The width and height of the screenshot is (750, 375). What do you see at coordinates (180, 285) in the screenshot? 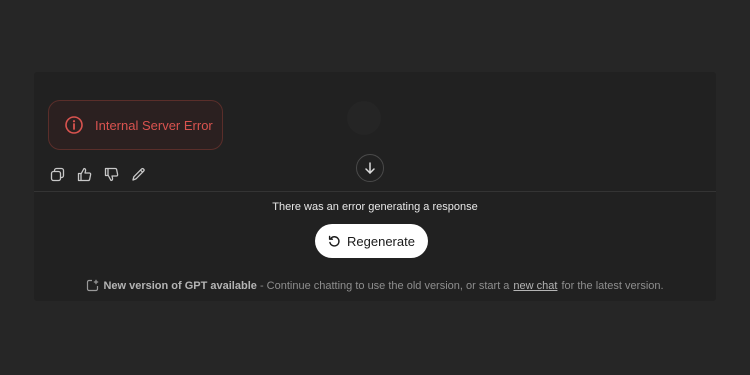
I see `version-notice-title: New version of GPT available` at bounding box center [180, 285].